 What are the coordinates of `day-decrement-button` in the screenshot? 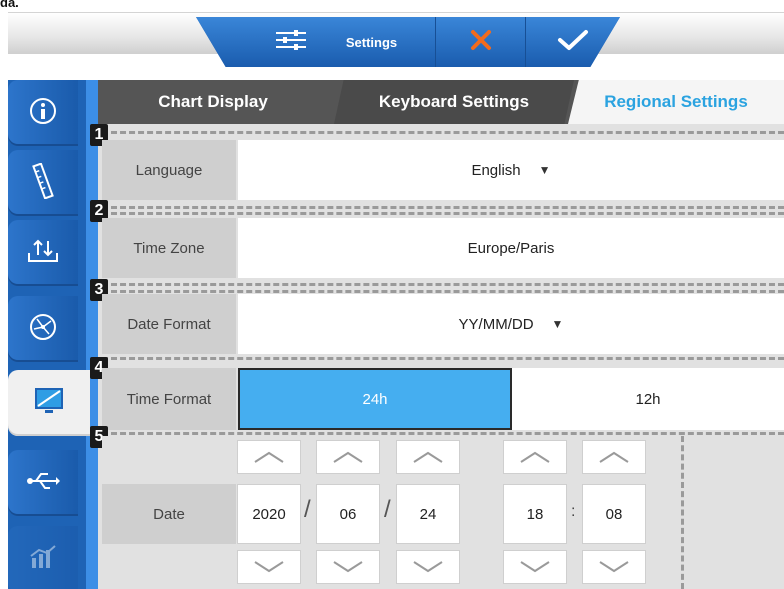 It's located at (428, 567).